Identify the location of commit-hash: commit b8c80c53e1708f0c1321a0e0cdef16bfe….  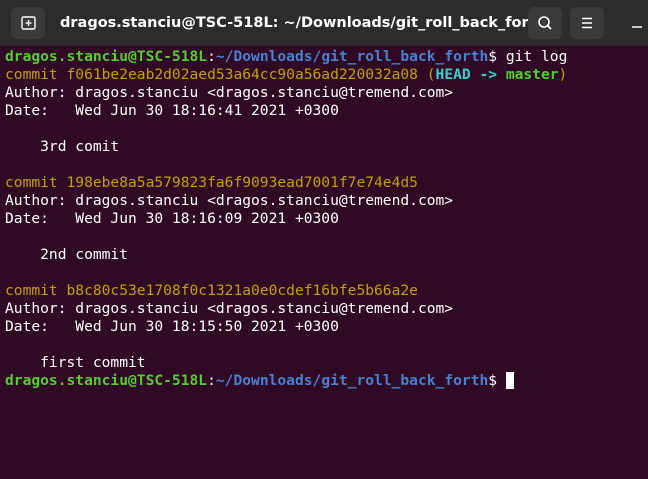
(211, 290).